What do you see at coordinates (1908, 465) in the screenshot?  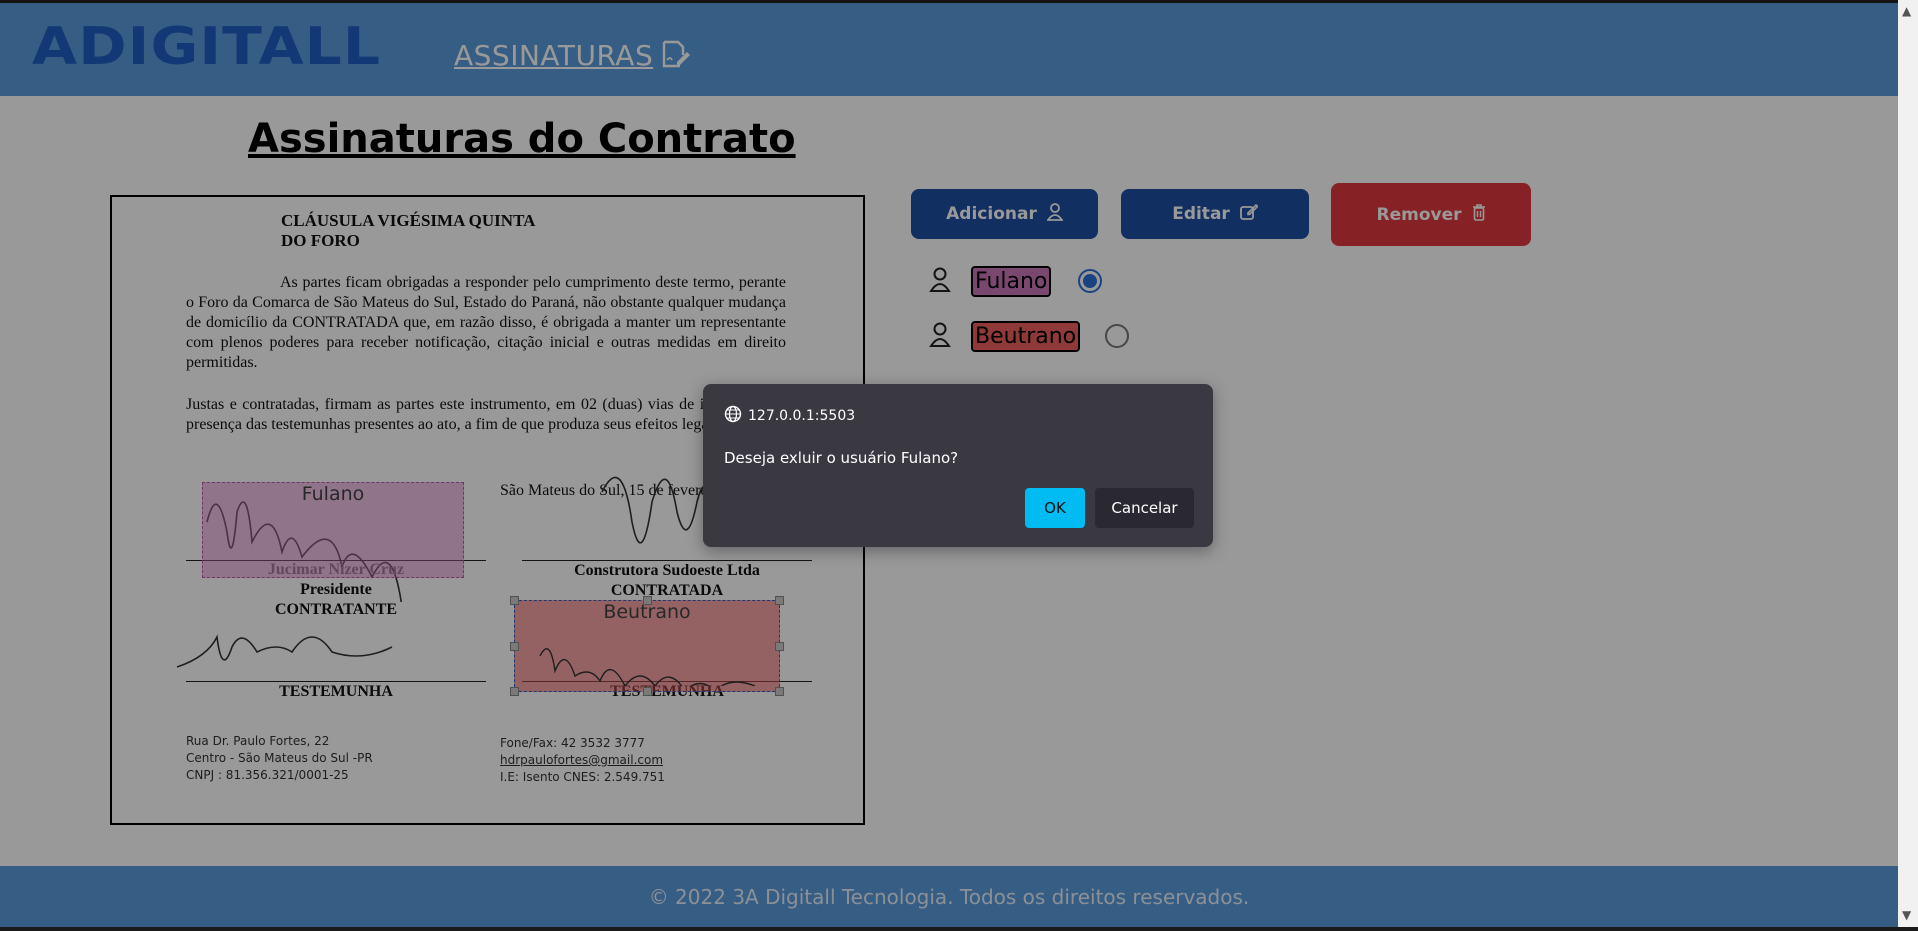 I see `vertical-scrollbar: ▲ ▼` at bounding box center [1908, 465].